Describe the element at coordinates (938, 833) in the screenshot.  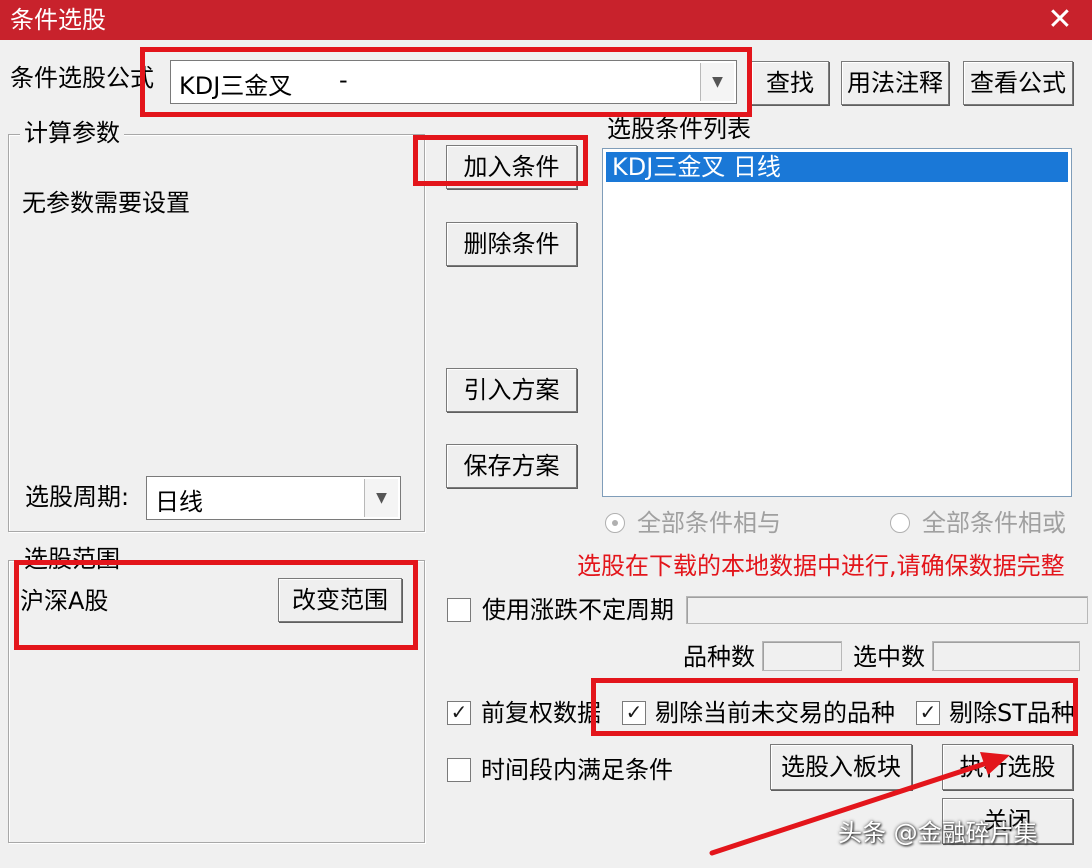
I see `watermark: 头条 @金融碎片集` at that location.